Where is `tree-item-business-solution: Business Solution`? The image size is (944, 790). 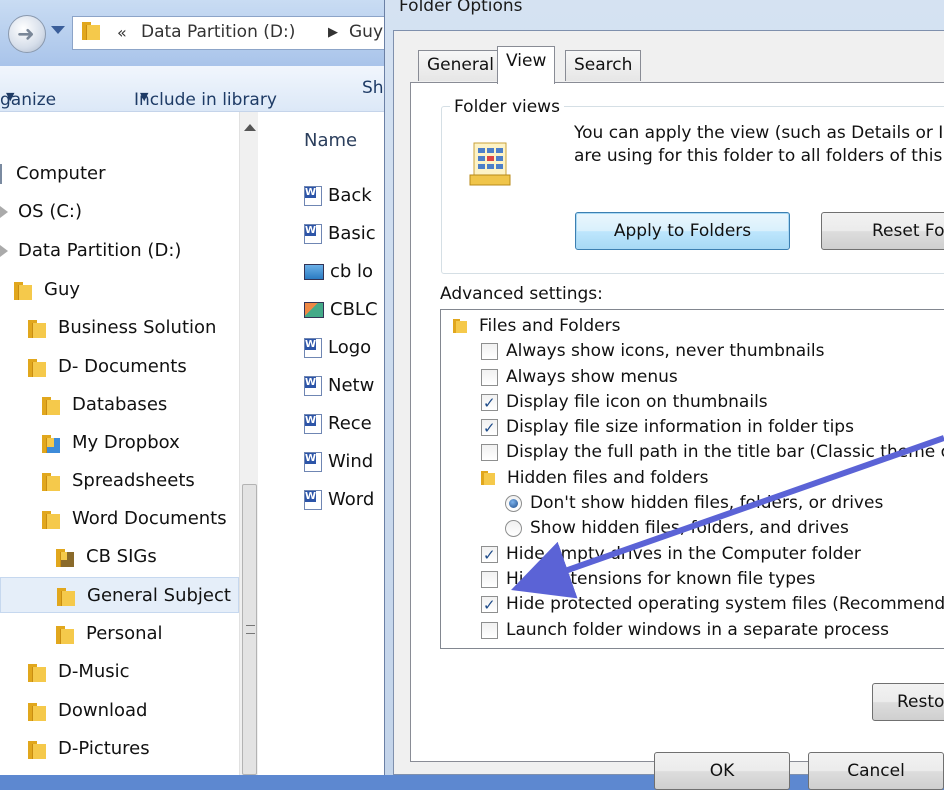 tree-item-business-solution: Business Solution is located at coordinates (122, 328).